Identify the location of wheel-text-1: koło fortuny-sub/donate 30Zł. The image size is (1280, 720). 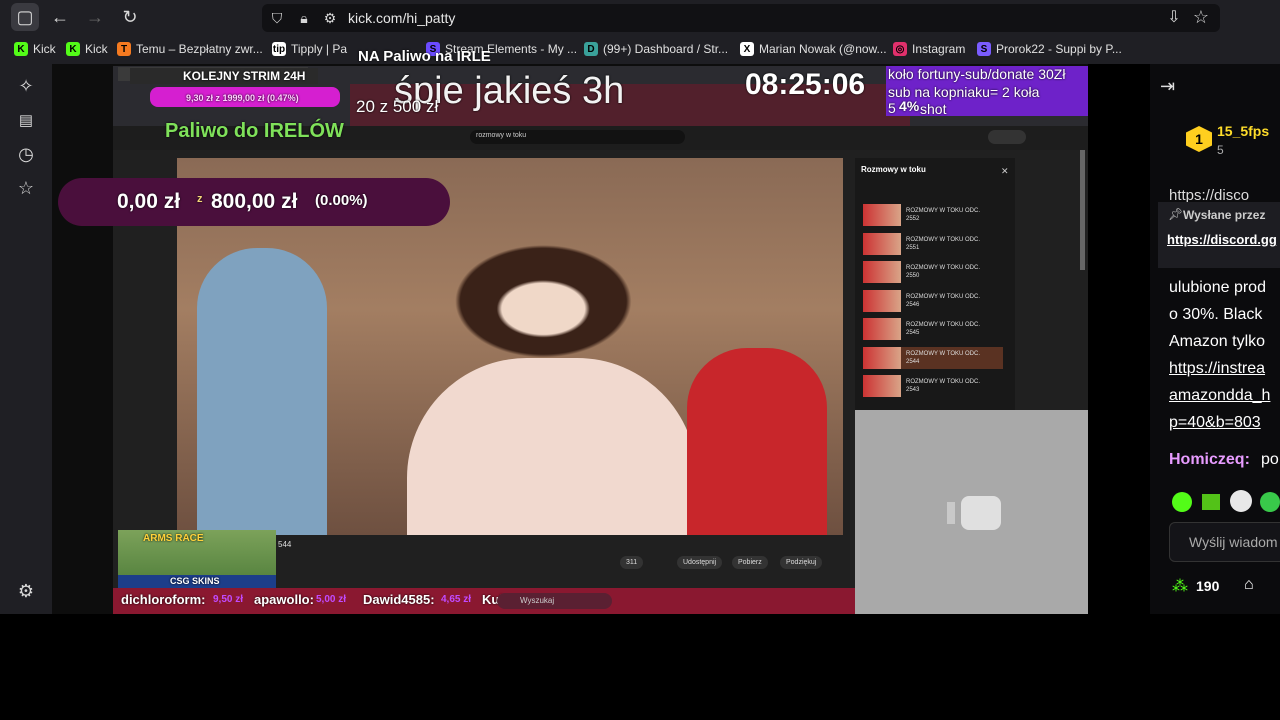
(977, 74).